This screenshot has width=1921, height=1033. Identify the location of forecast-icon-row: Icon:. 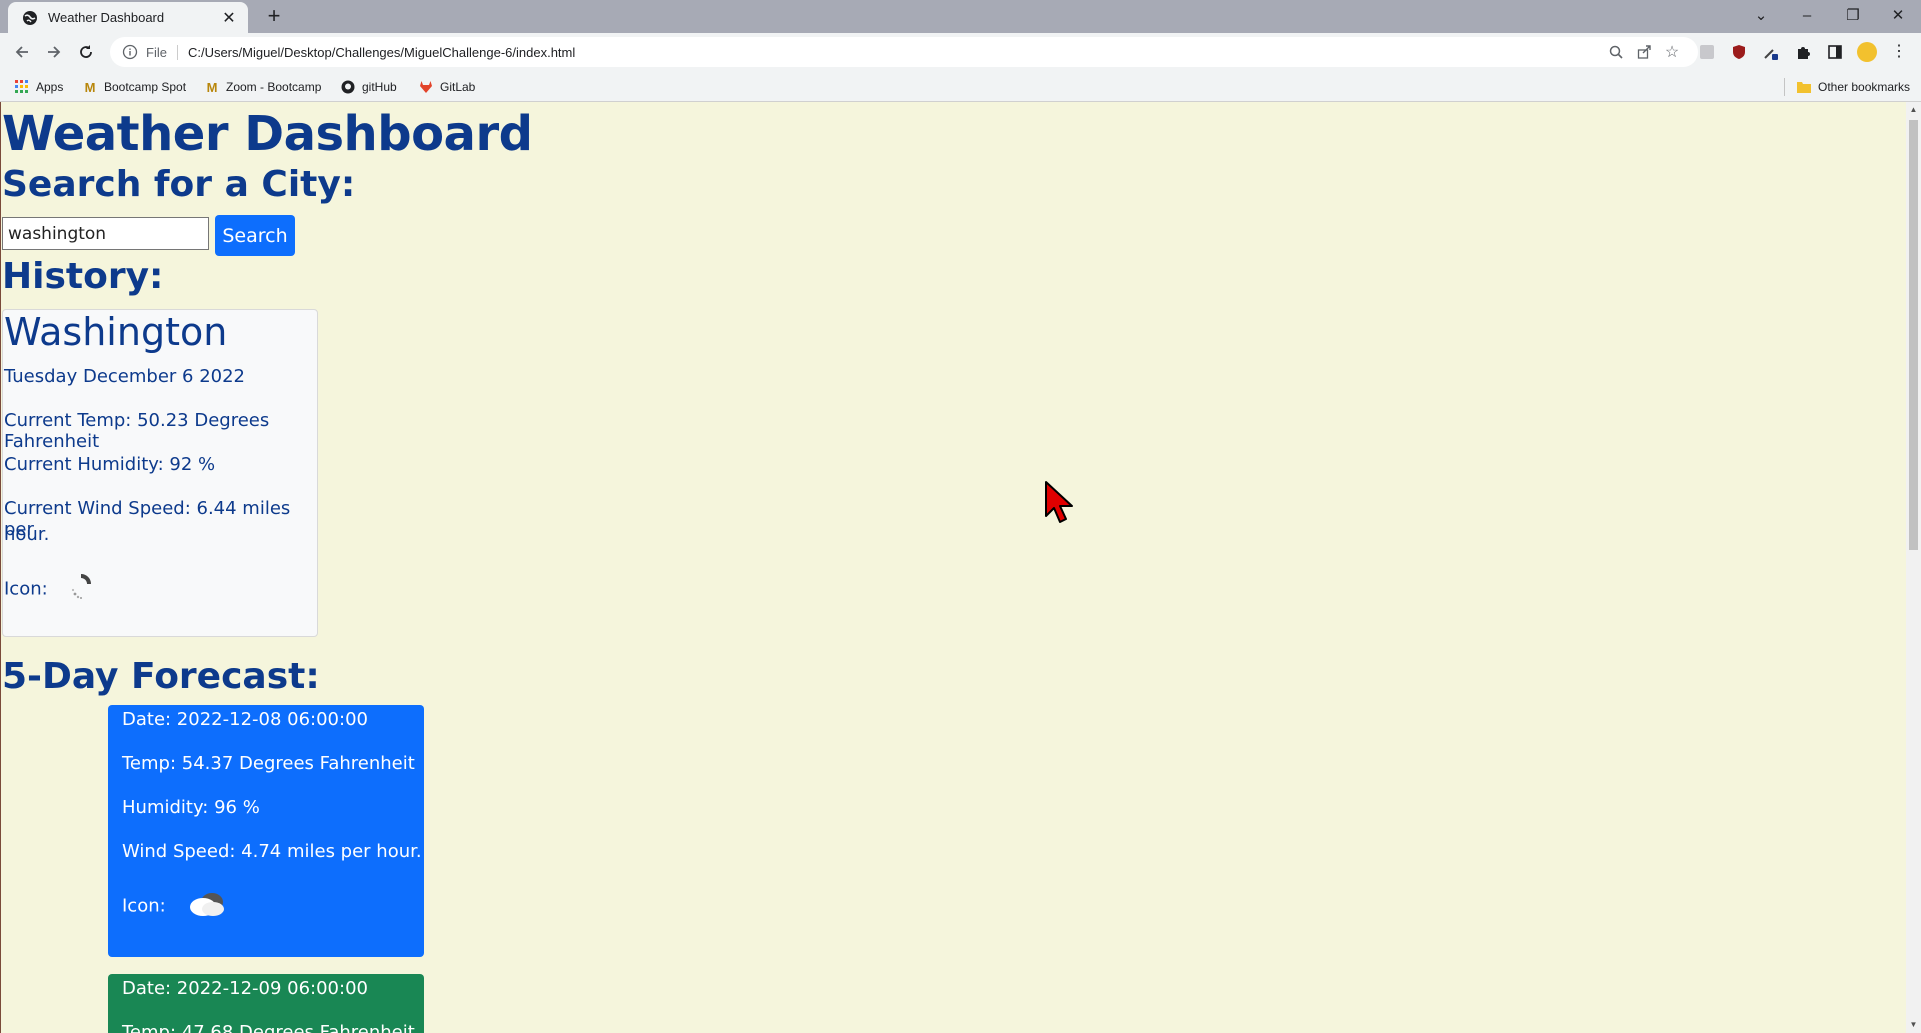
(175, 906).